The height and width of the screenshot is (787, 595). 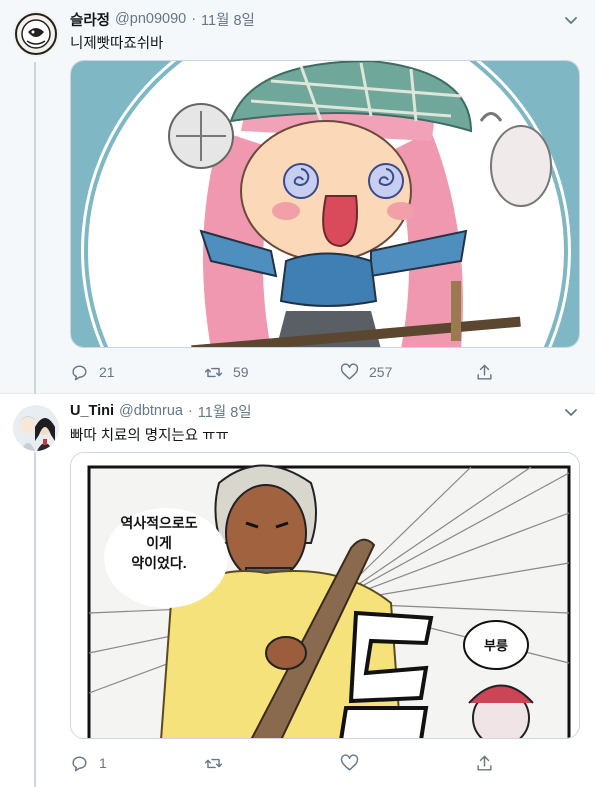 What do you see at coordinates (107, 372) in the screenshot?
I see `reply-count: 21` at bounding box center [107, 372].